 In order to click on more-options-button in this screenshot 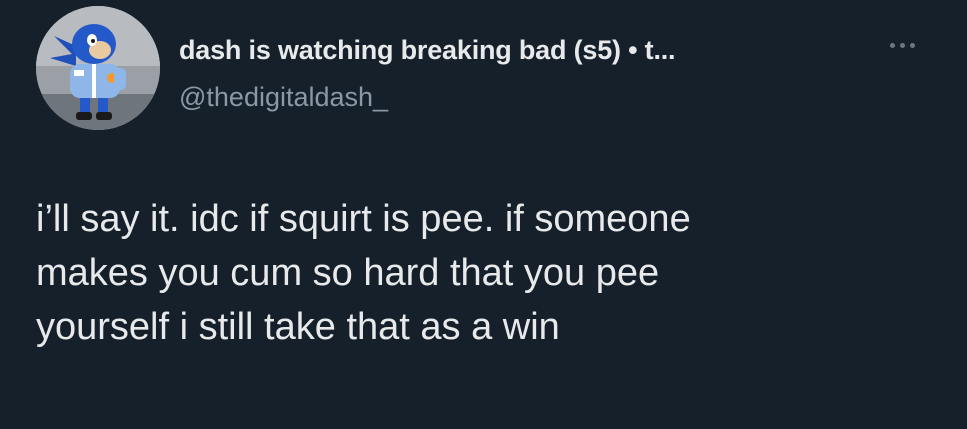, I will do `click(902, 45)`.